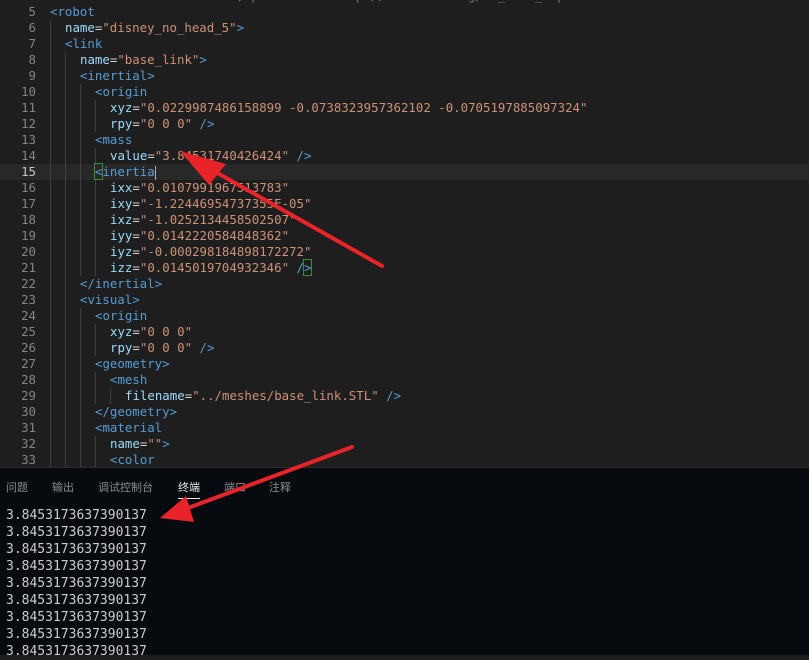 The height and width of the screenshot is (660, 809). I want to click on code-line: 32 name="">, so click(404, 444).